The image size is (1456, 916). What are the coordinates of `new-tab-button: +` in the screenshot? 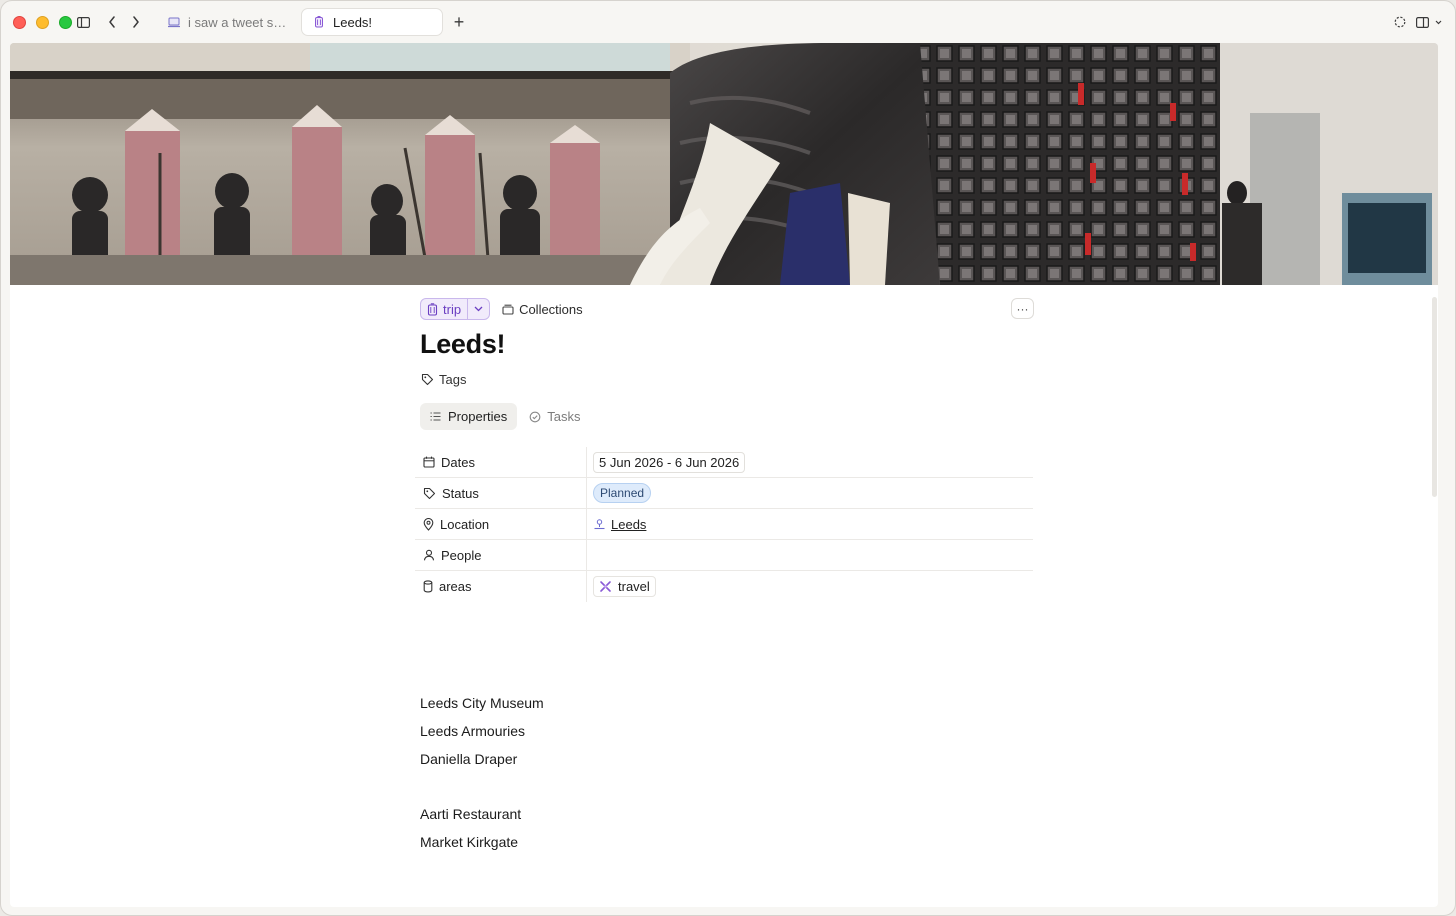 It's located at (459, 22).